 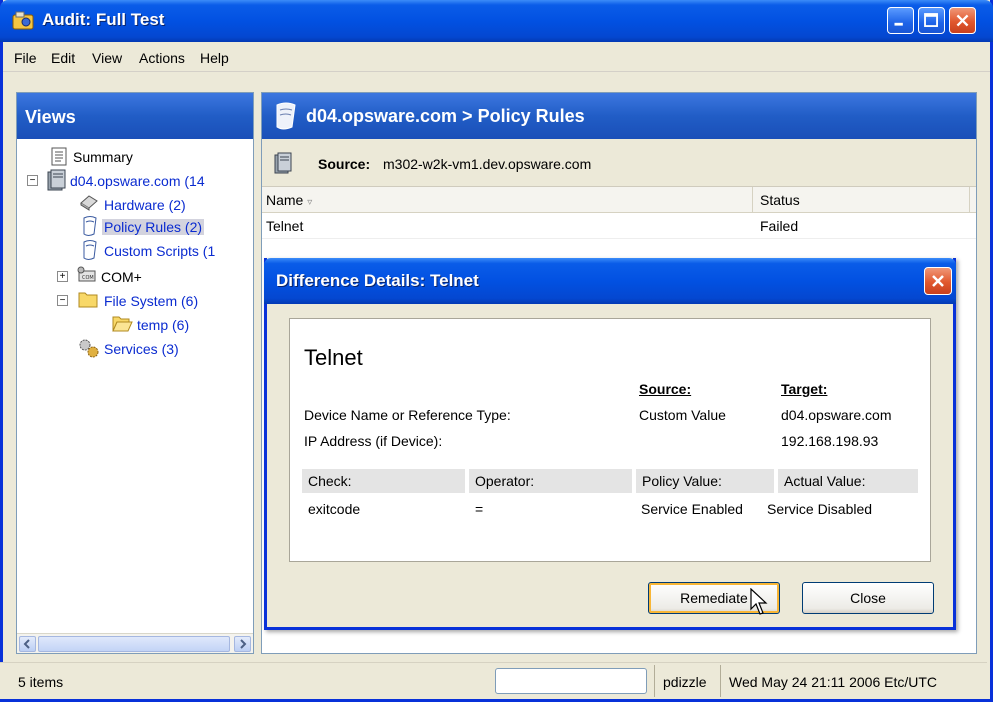 I want to click on user-name: pdizzle, so click(x=685, y=682).